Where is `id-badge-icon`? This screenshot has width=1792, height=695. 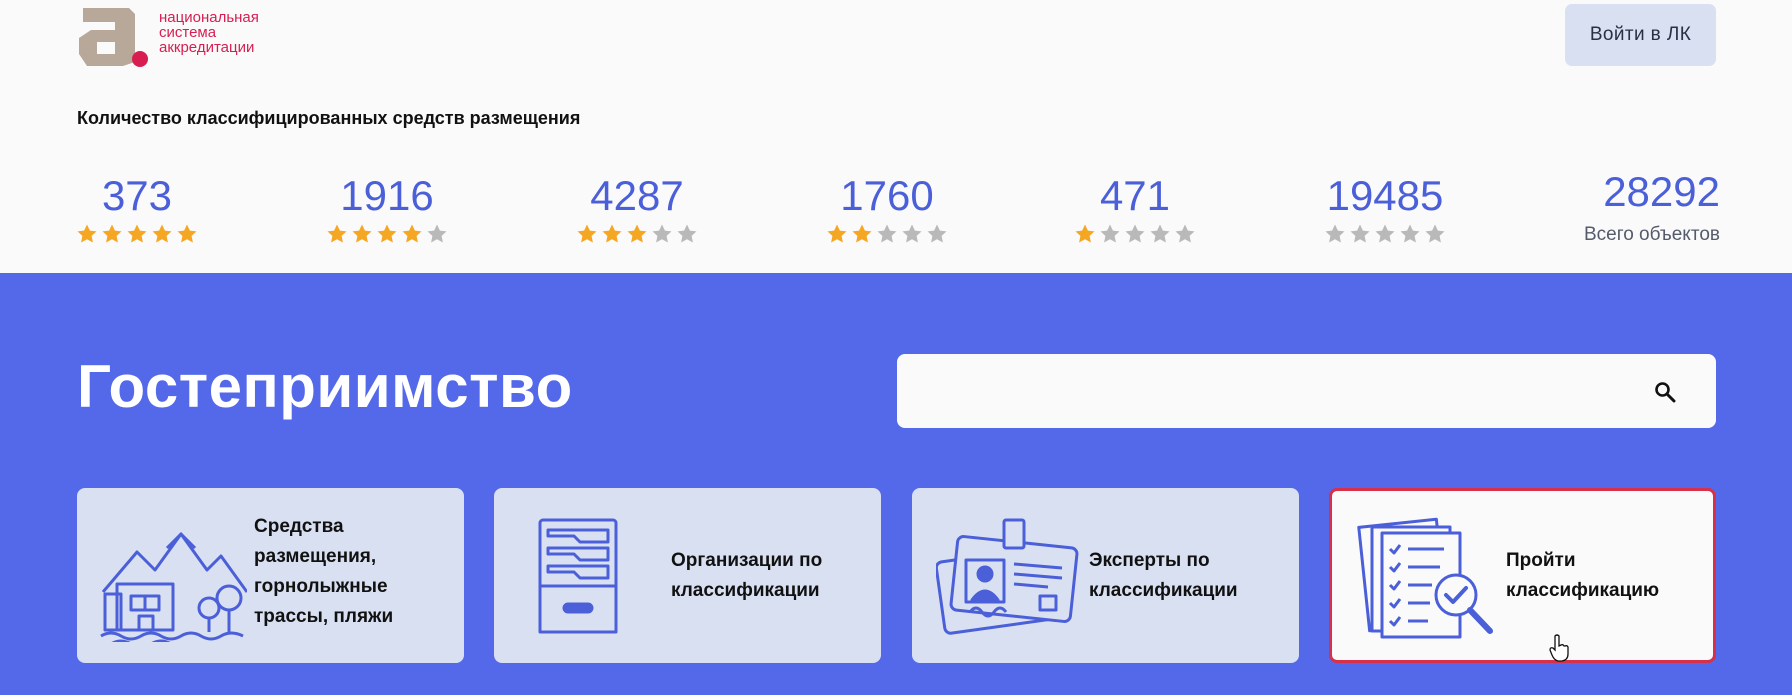 id-badge-icon is located at coordinates (1007, 576).